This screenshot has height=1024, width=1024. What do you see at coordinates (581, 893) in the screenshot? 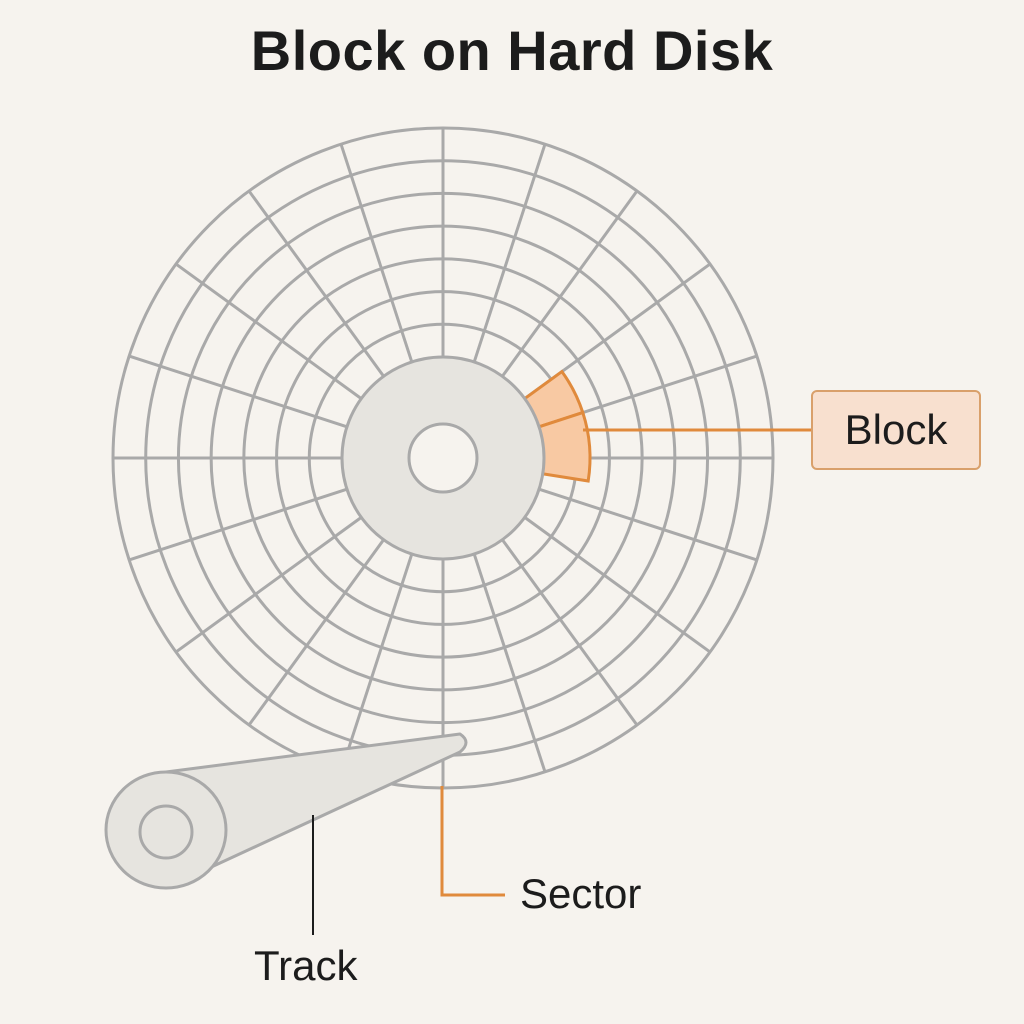
I see `sector-label: Sector` at bounding box center [581, 893].